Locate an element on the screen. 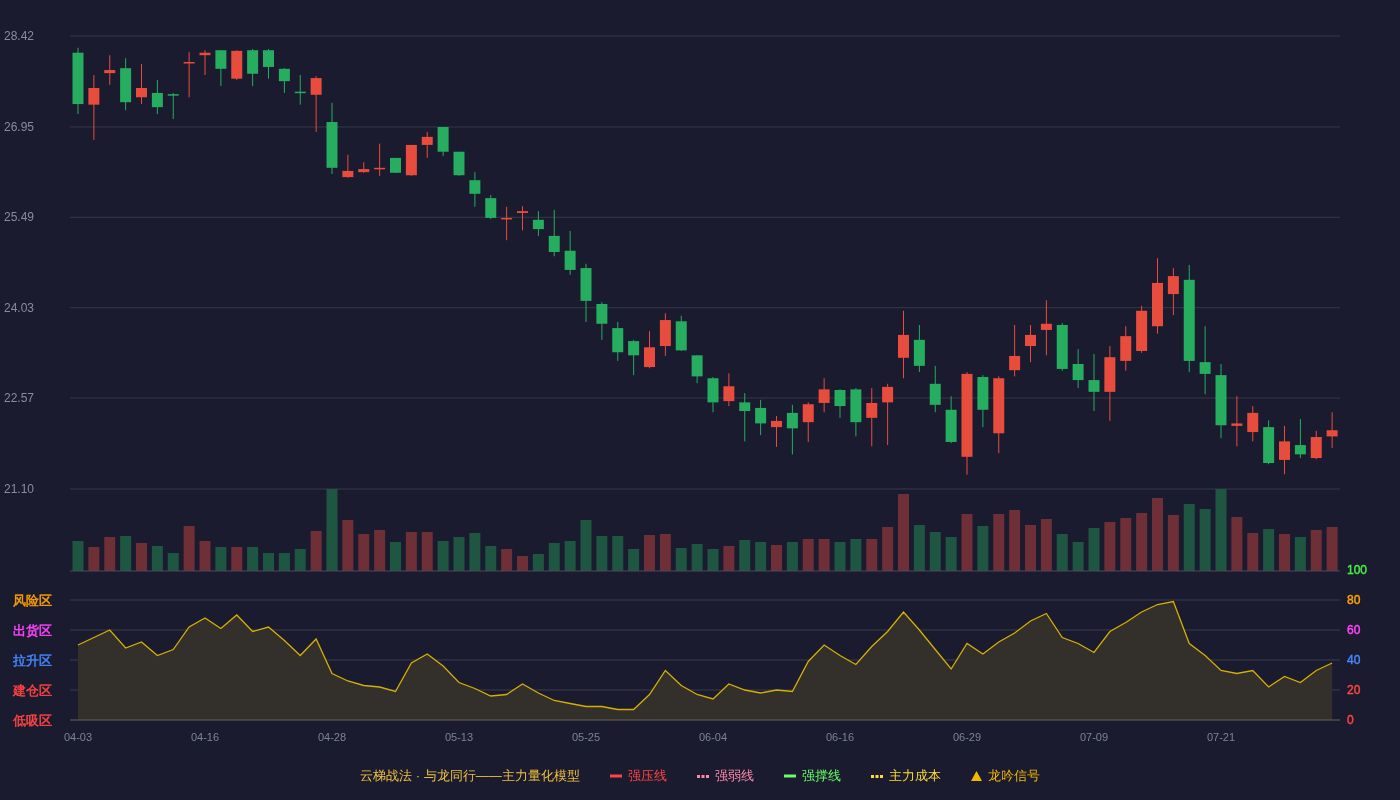 This screenshot has width=1400, height=800. zone-label: 风险区 is located at coordinates (32, 600).